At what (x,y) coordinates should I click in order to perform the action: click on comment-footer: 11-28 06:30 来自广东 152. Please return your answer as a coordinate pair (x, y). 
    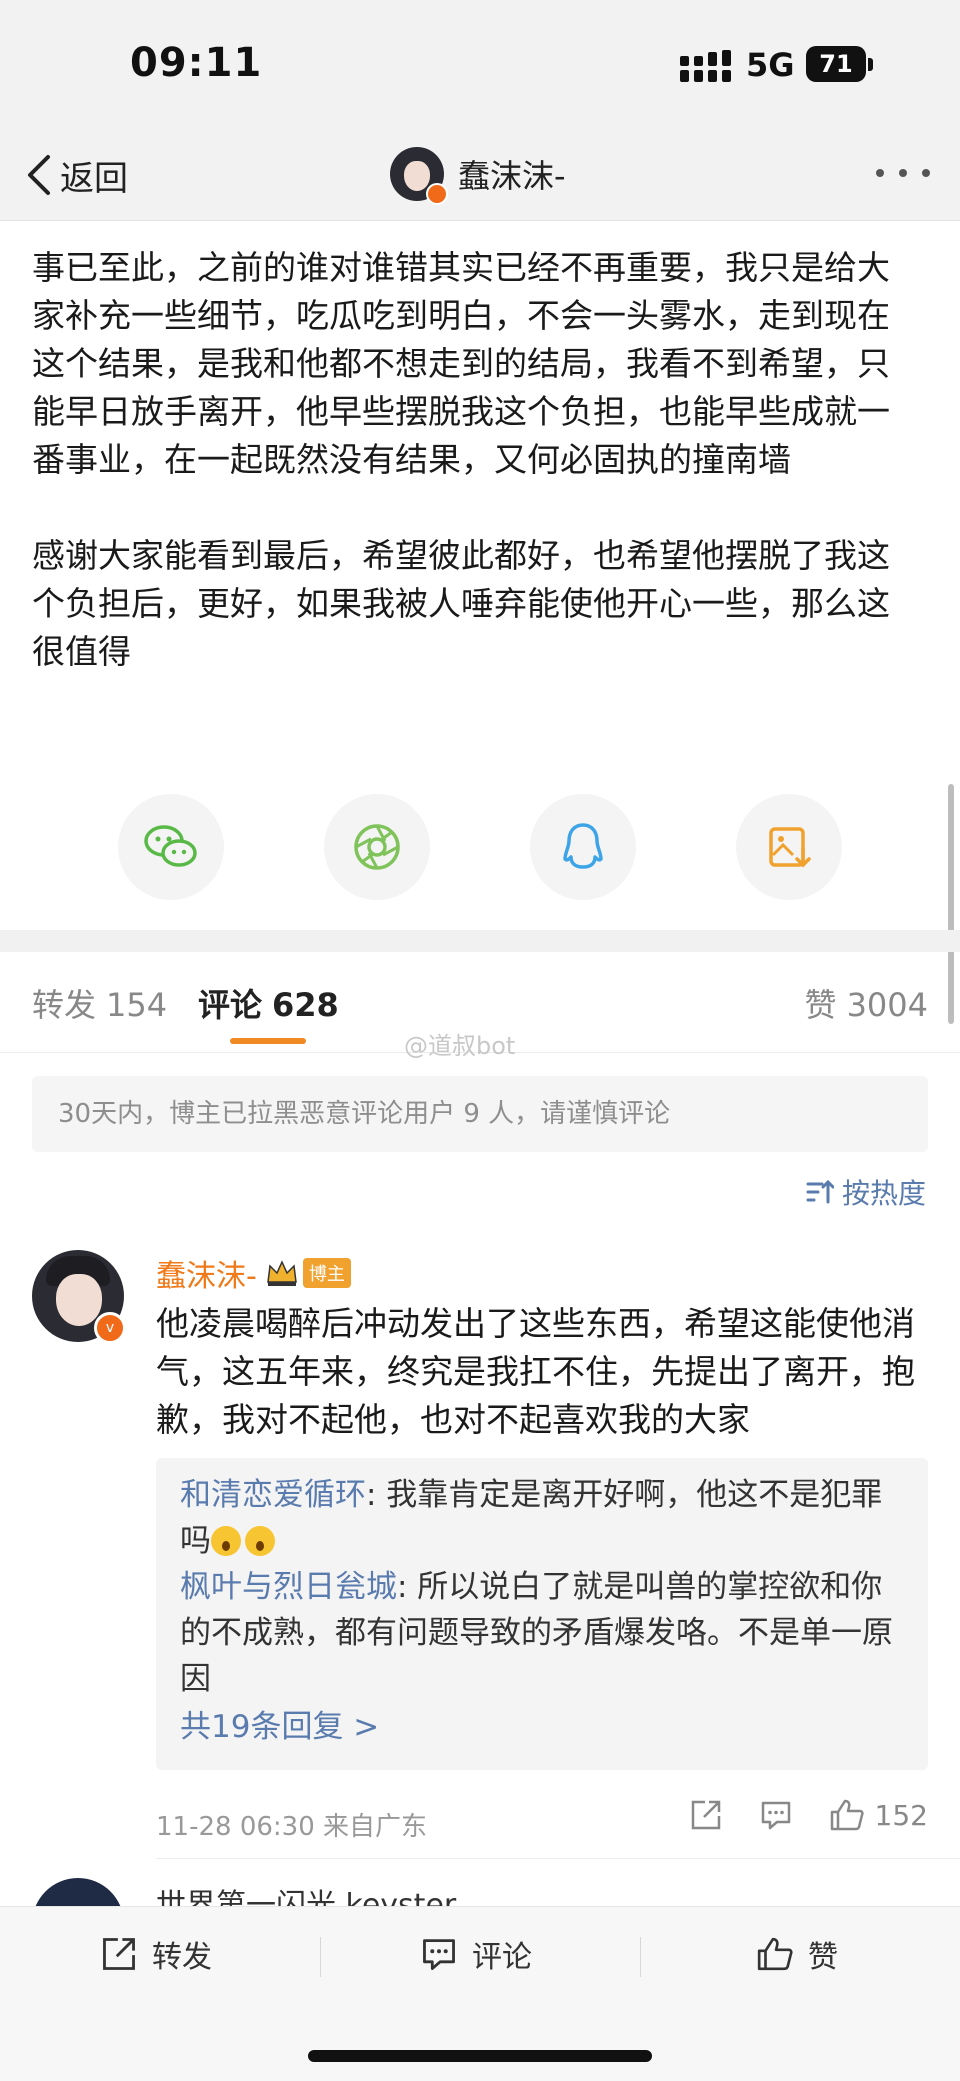
    Looking at the image, I should click on (542, 1820).